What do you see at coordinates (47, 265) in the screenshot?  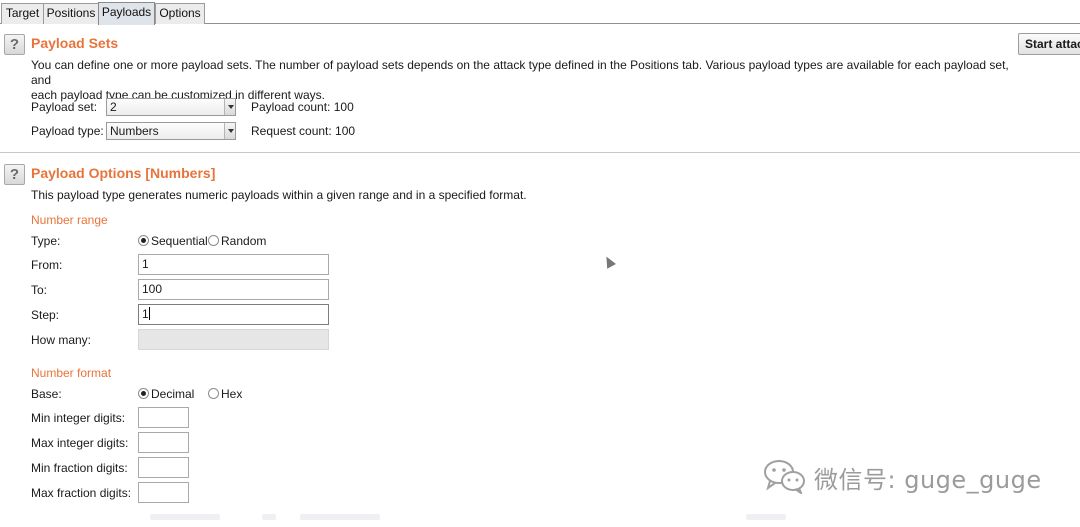 I see `from-label: From:` at bounding box center [47, 265].